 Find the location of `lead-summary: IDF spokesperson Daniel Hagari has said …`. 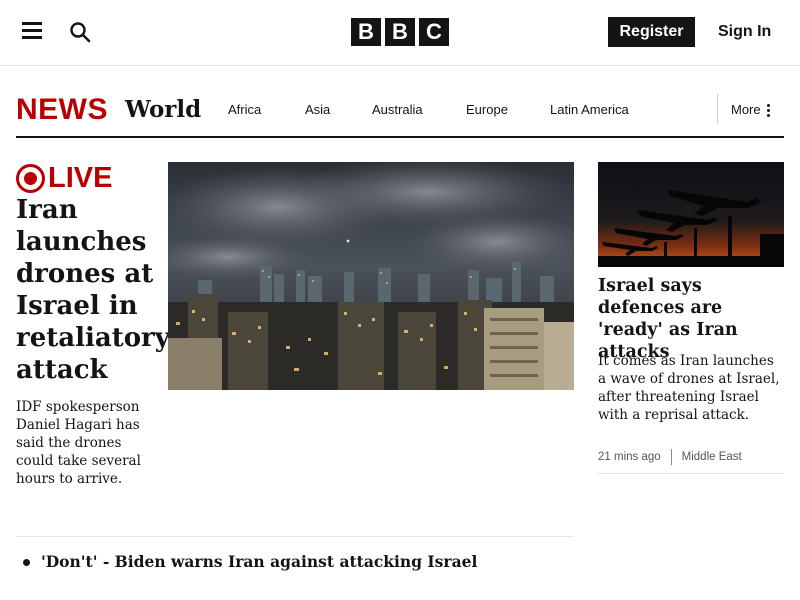

lead-summary: IDF spokesperson Daniel Hagari has said … is located at coordinates (78, 443).